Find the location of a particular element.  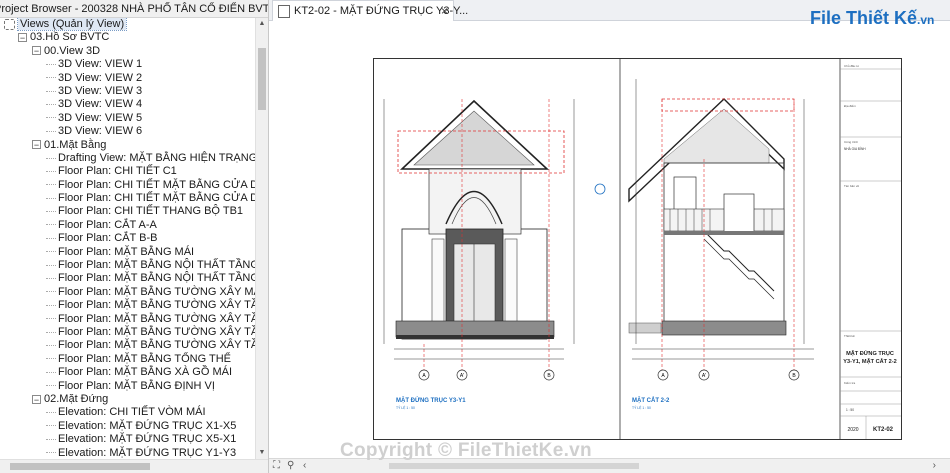

tree-item-label: Elevation: MẶT ĐỨNG TRỤC X5-X1 is located at coordinates (147, 439).